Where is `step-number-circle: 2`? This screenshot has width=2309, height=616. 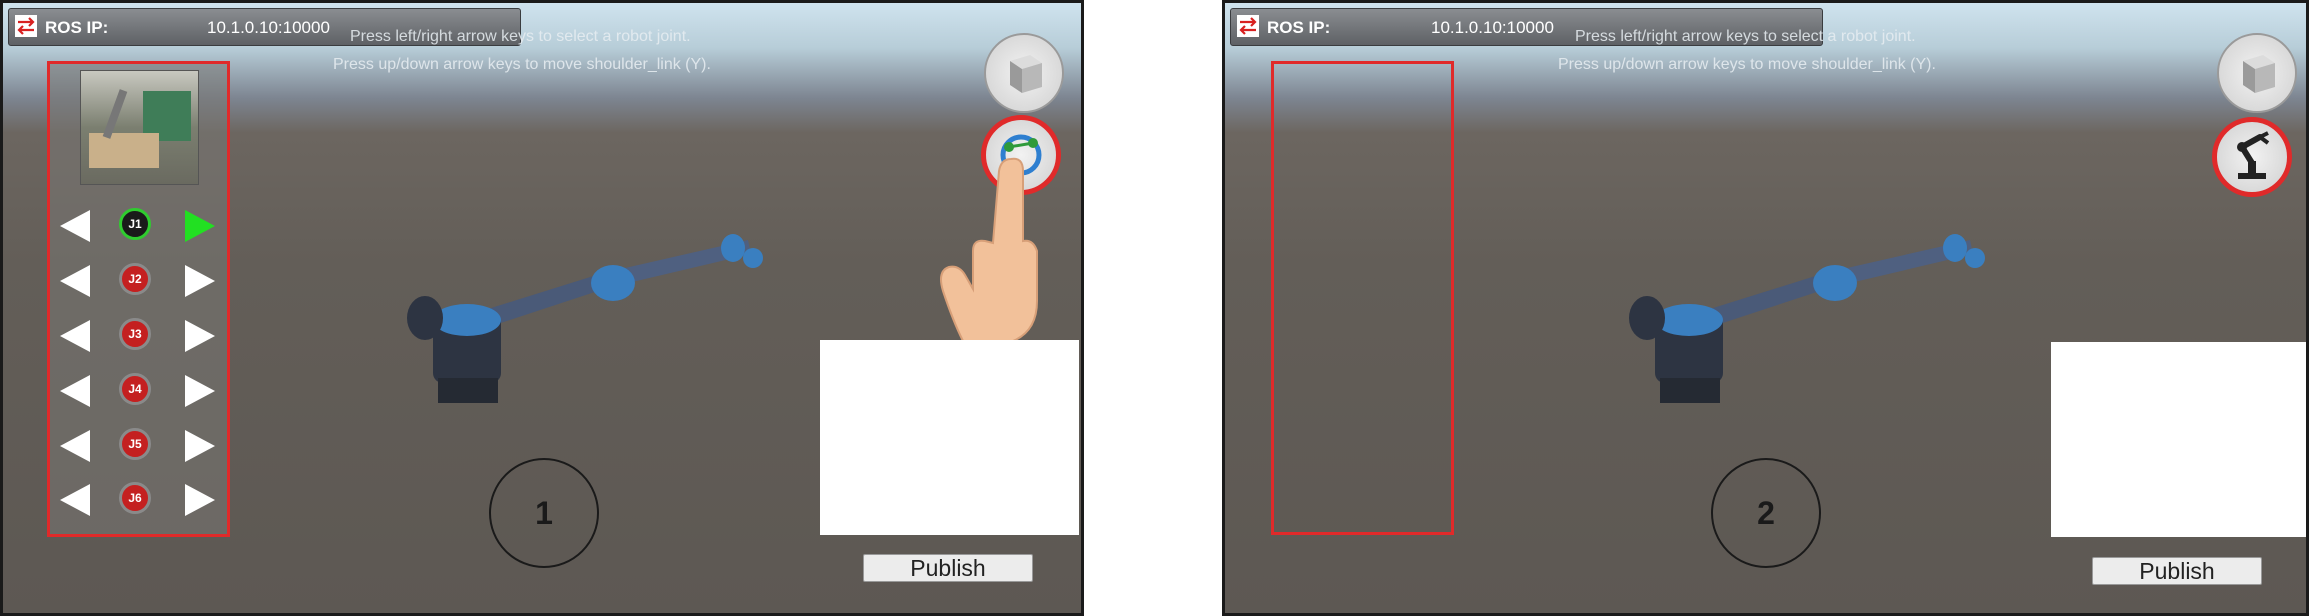
step-number-circle: 2 is located at coordinates (1766, 513).